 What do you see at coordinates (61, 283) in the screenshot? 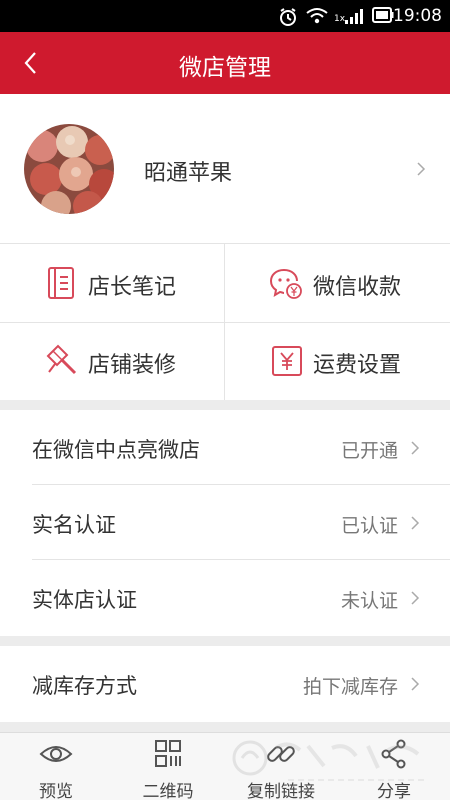
I see `notebook-icon` at bounding box center [61, 283].